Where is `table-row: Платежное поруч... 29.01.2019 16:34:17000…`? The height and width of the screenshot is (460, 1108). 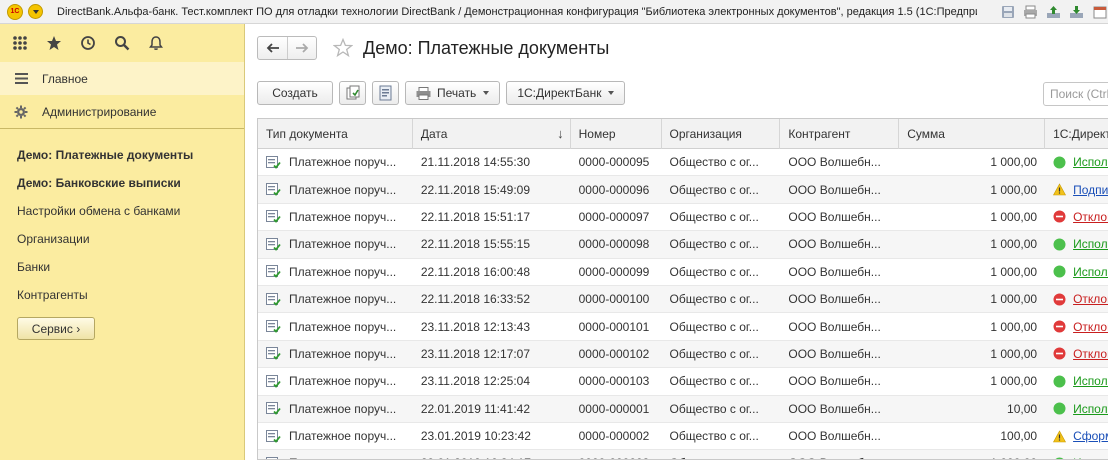 table-row: Платежное поруч... 29.01.2019 16:34:17000… is located at coordinates (683, 454).